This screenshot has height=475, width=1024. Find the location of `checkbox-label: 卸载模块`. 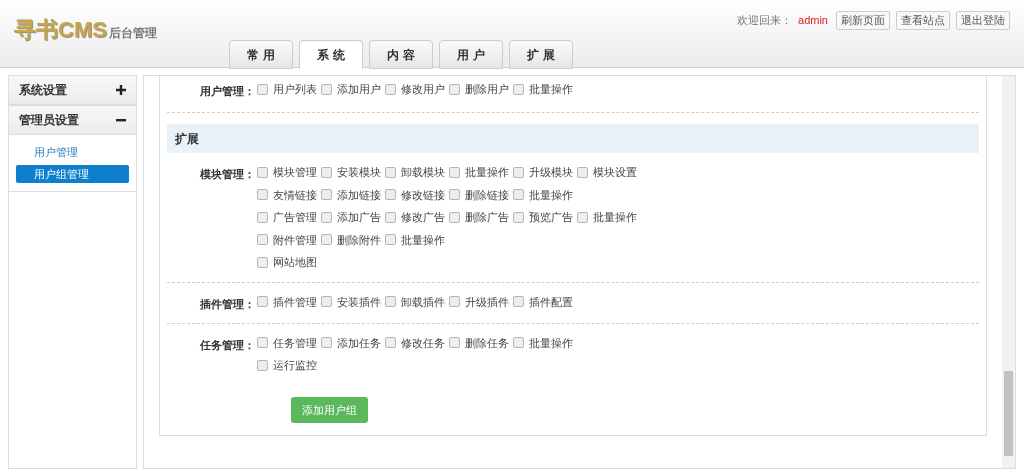

checkbox-label: 卸载模块 is located at coordinates (423, 172).